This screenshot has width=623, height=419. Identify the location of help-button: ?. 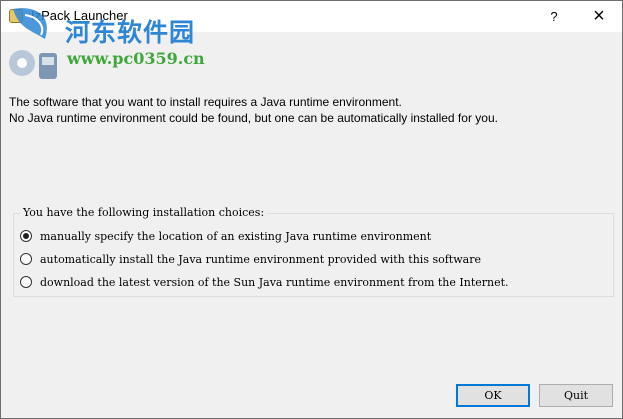
(554, 16).